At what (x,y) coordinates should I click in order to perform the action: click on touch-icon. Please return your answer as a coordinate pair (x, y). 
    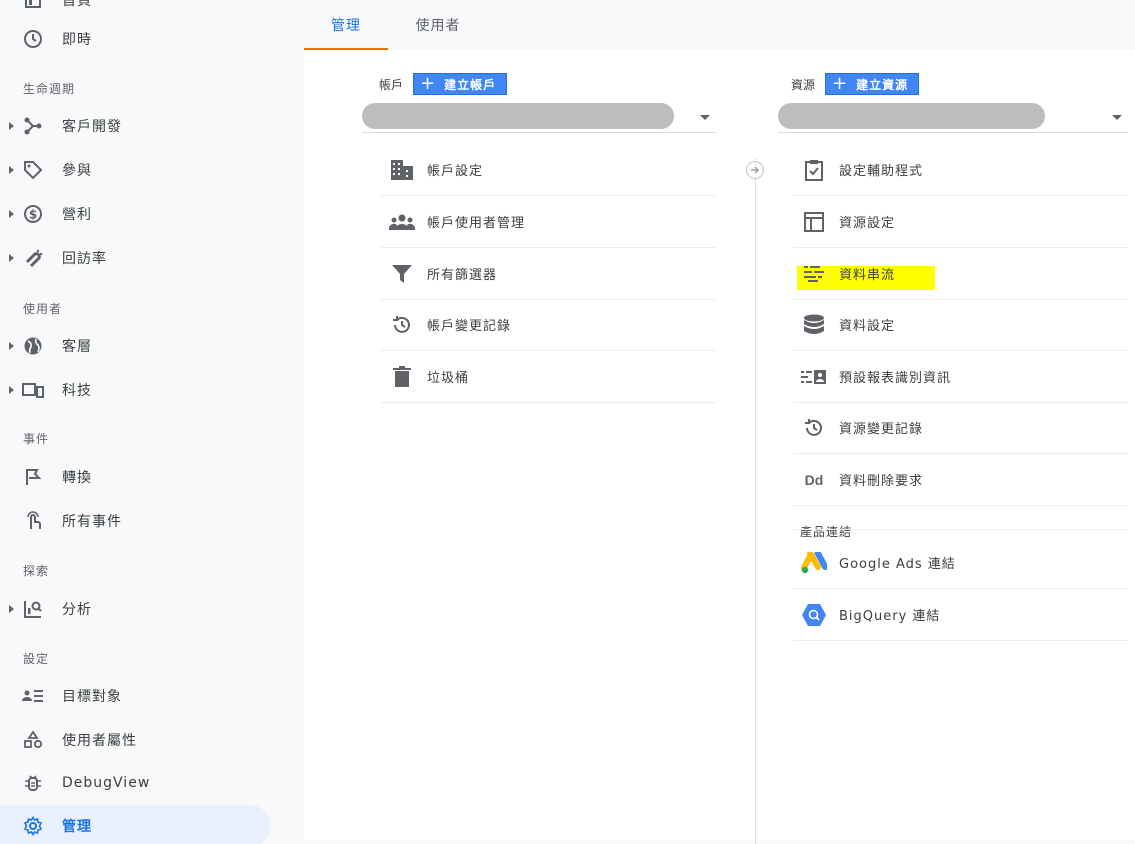
    Looking at the image, I should click on (33, 521).